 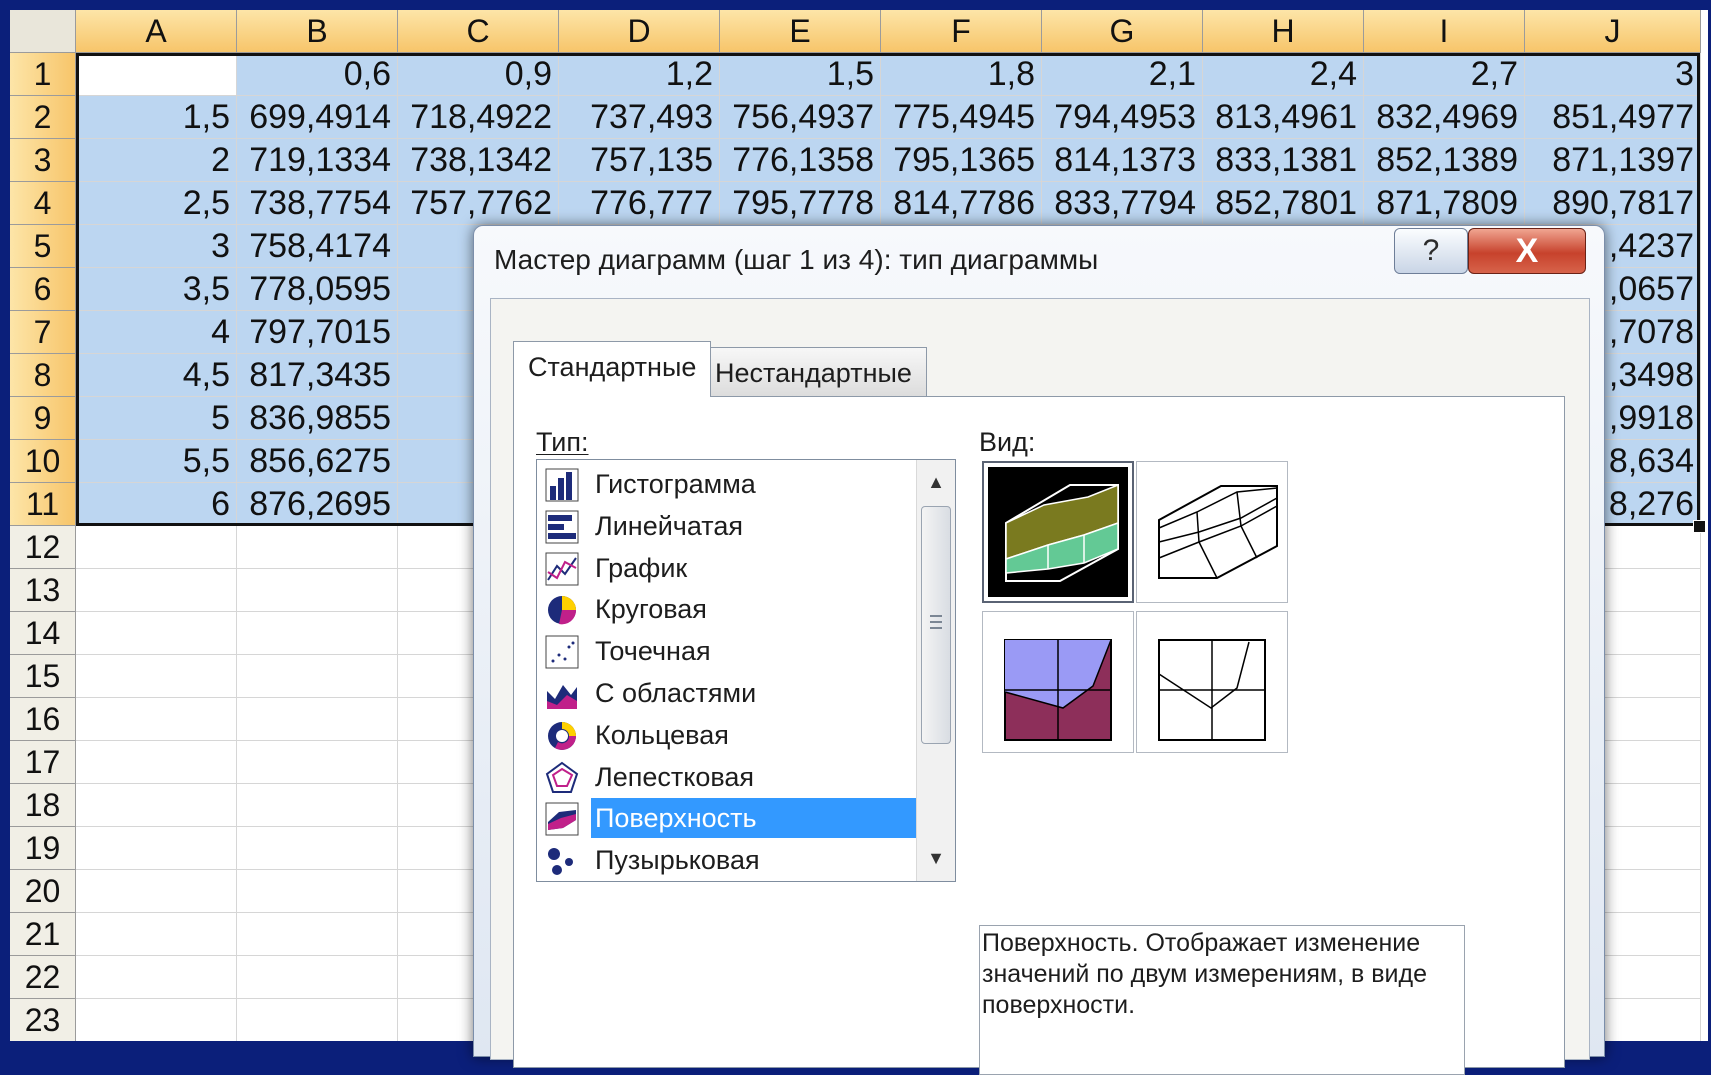 I want to click on cell-a22, so click(x=156, y=977).